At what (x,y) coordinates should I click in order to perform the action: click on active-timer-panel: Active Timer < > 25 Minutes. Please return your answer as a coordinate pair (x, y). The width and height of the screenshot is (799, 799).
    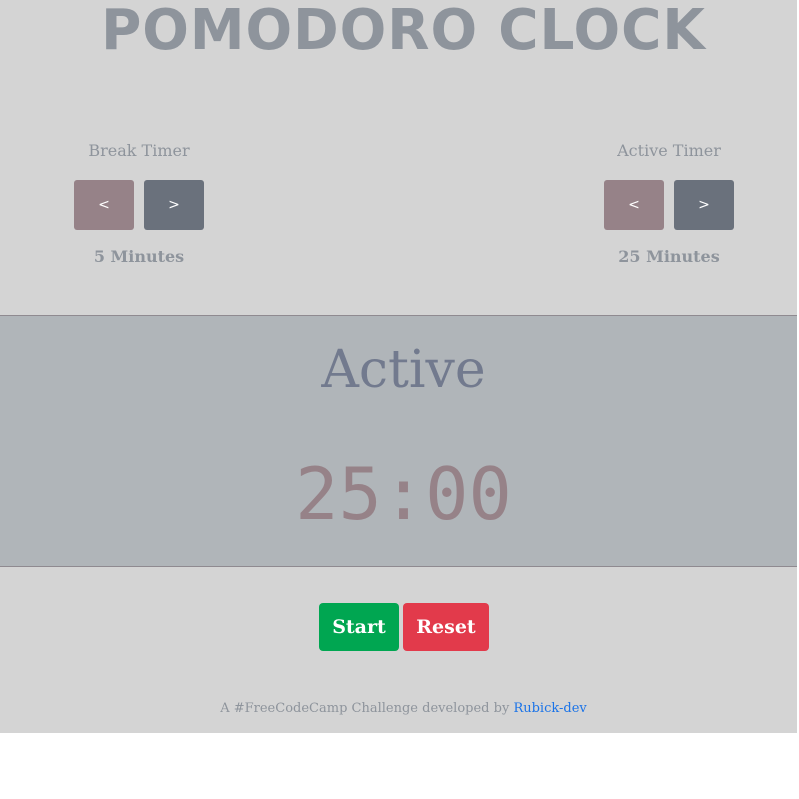
    Looking at the image, I should click on (669, 204).